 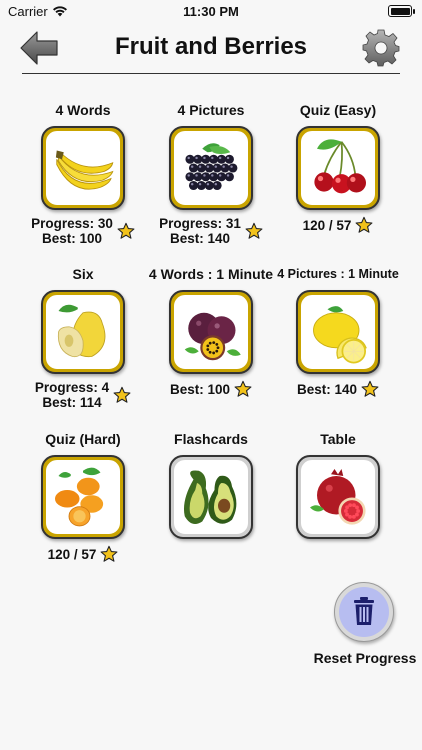 I want to click on tile-label: Table, so click(x=338, y=439).